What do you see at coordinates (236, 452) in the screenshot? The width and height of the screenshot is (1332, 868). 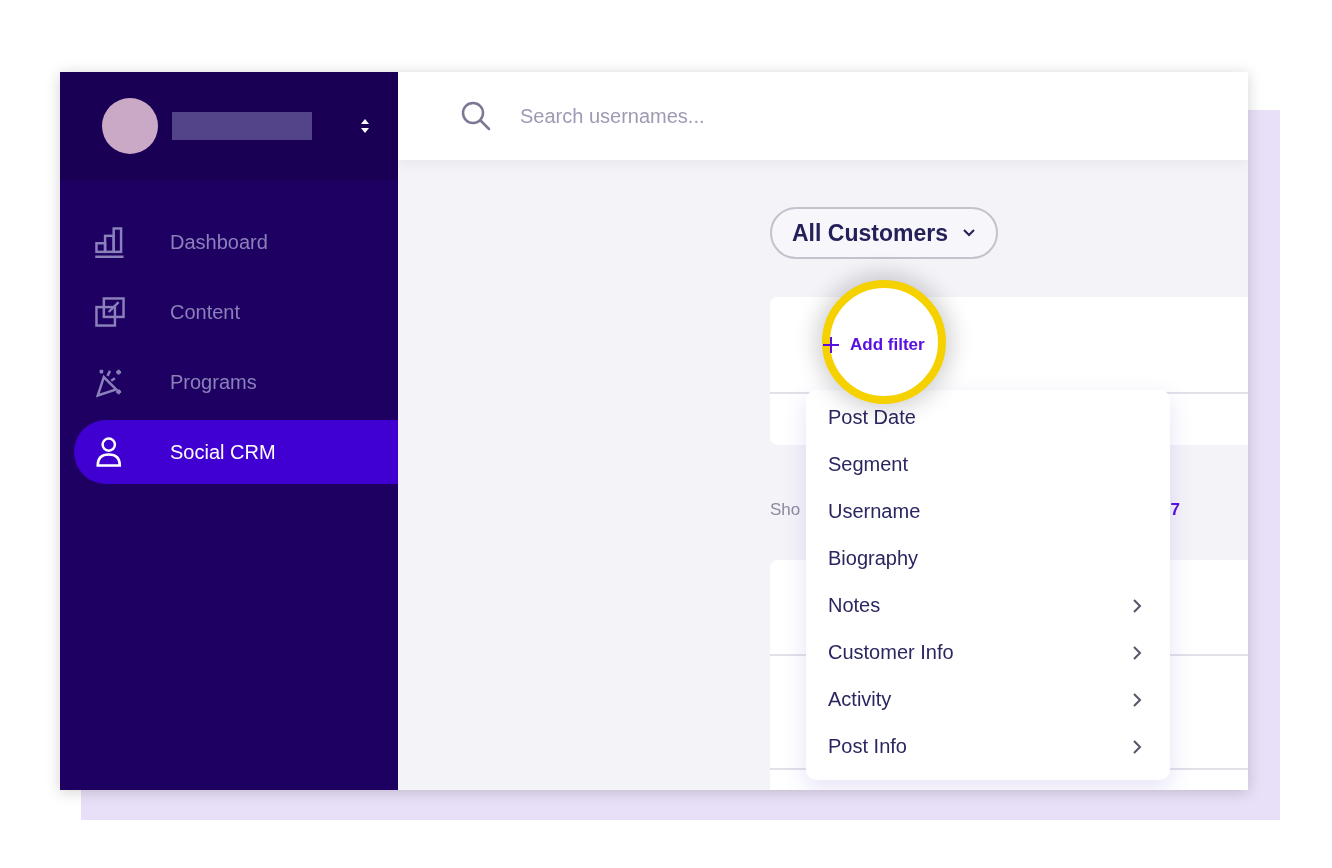 I see `nav-item: Social CRM` at bounding box center [236, 452].